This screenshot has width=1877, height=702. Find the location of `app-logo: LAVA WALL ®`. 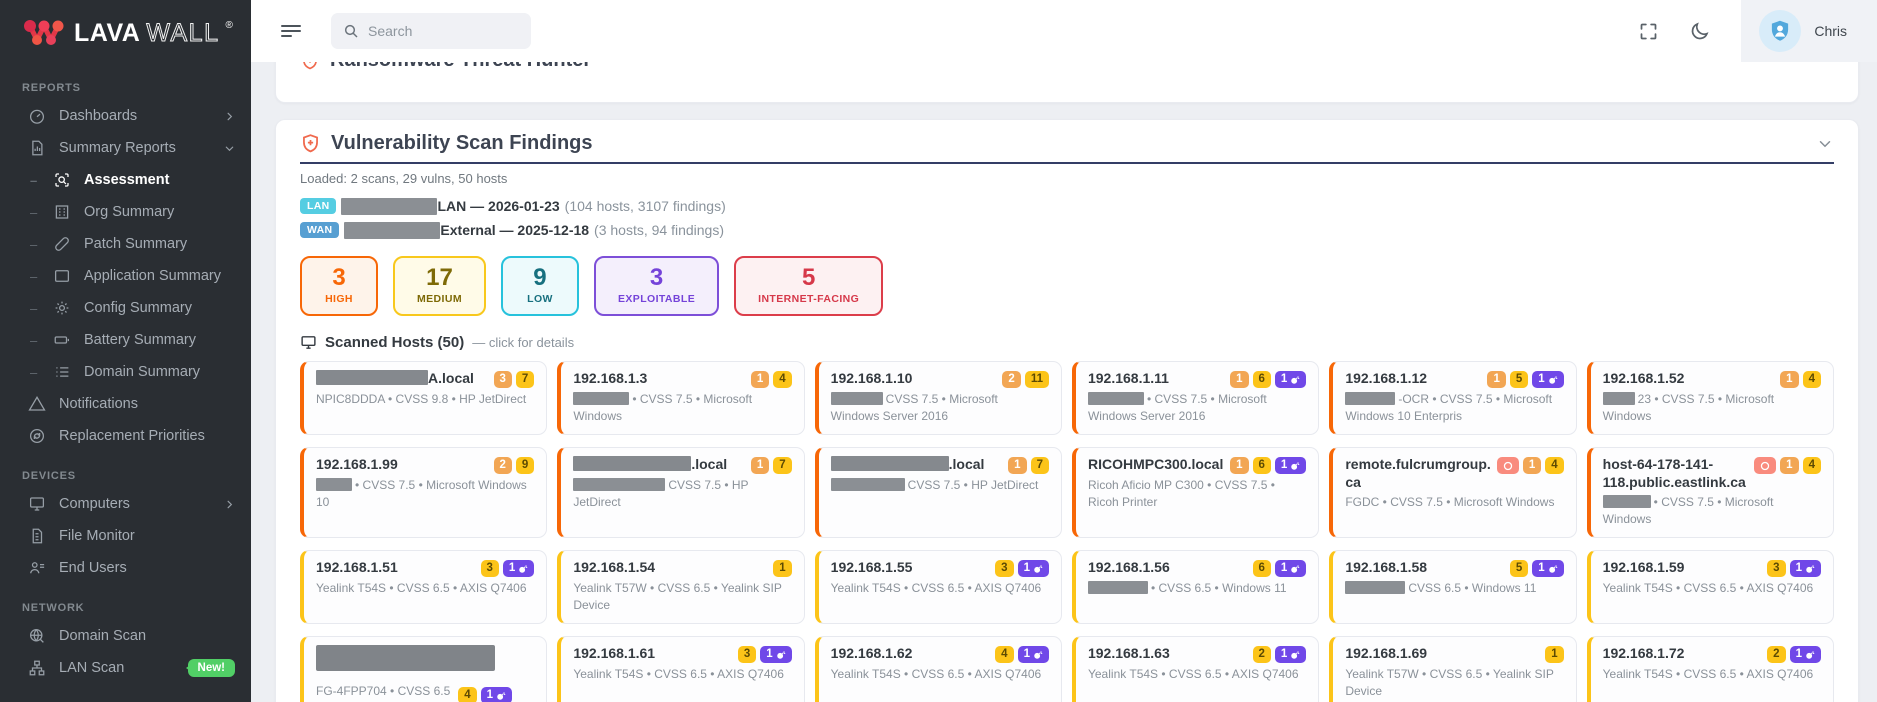

app-logo: LAVA WALL ® is located at coordinates (125, 32).